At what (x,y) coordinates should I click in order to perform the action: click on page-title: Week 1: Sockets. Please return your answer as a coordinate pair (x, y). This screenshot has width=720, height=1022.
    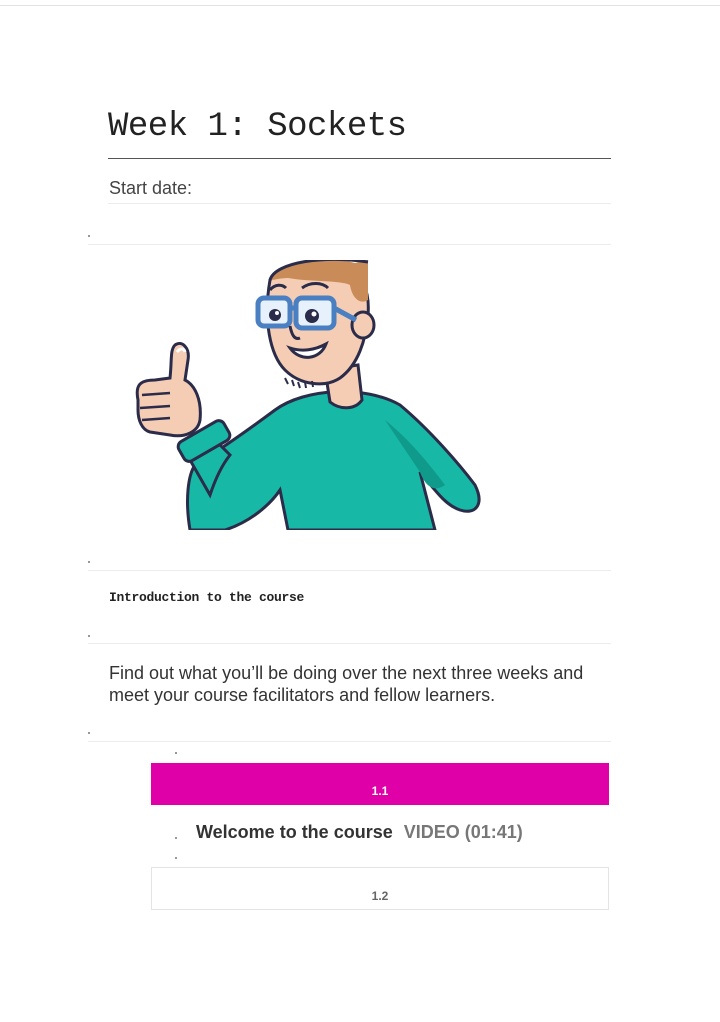
    Looking at the image, I should click on (257, 127).